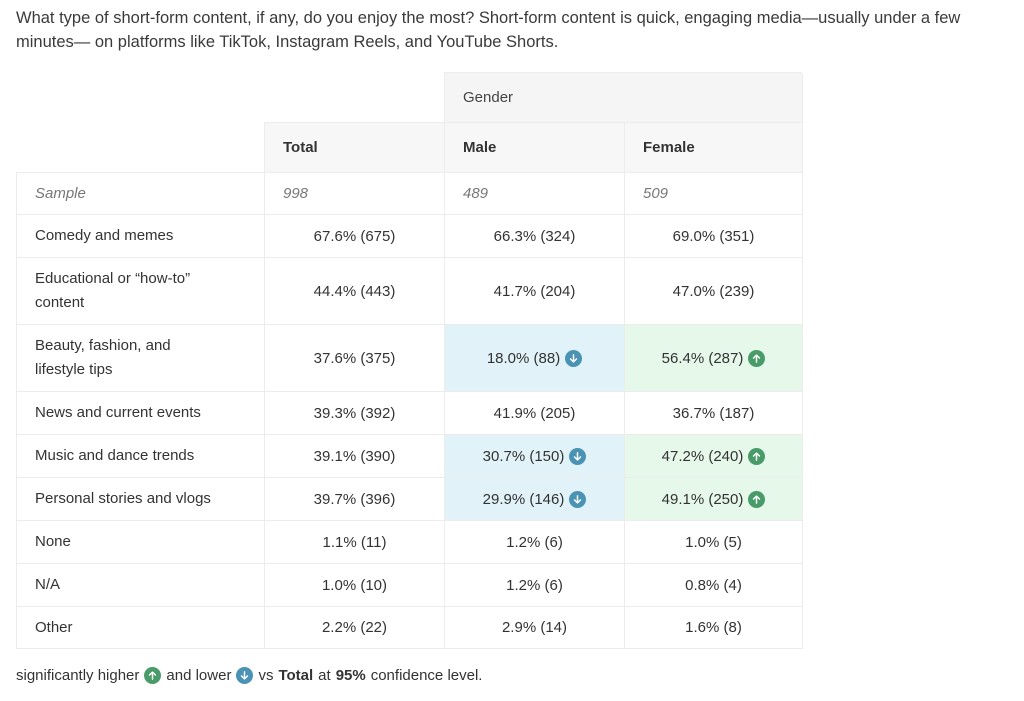  I want to click on cell-value-wrap: 47.0% (239), so click(714, 291).